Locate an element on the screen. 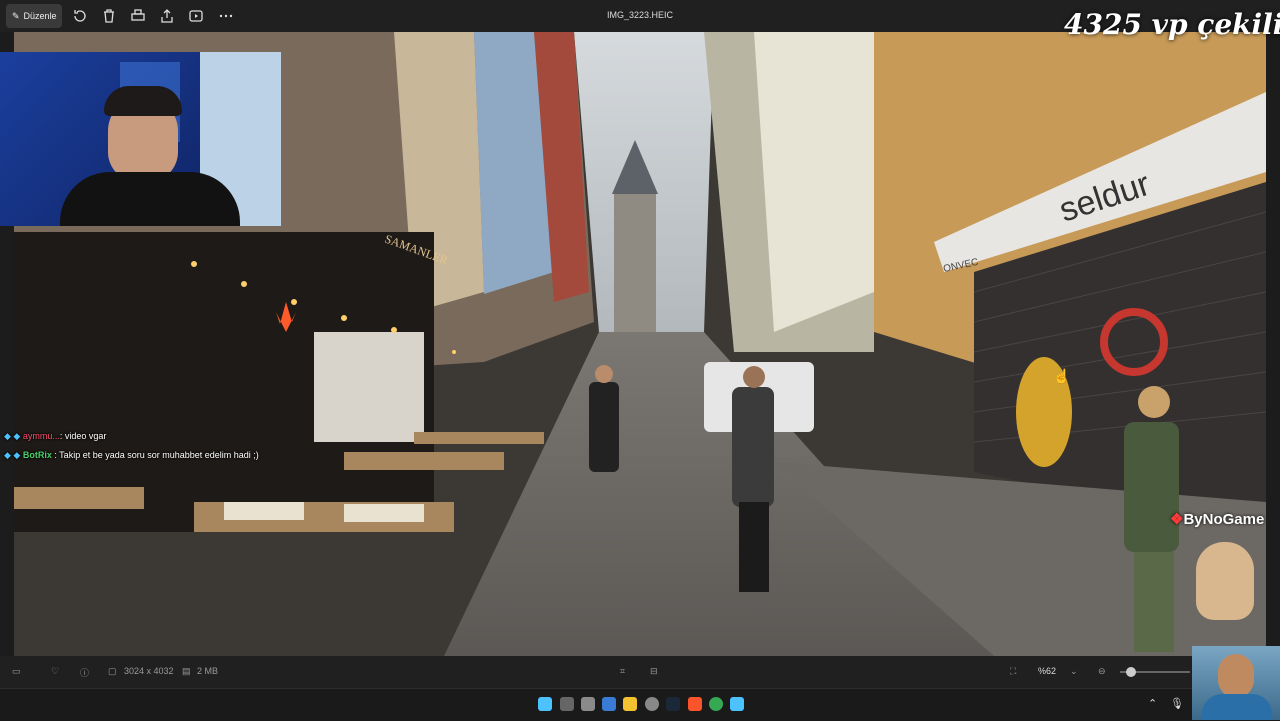 The width and height of the screenshot is (1280, 721). zoom-out-icon: ⊖ is located at coordinates (1102, 671).